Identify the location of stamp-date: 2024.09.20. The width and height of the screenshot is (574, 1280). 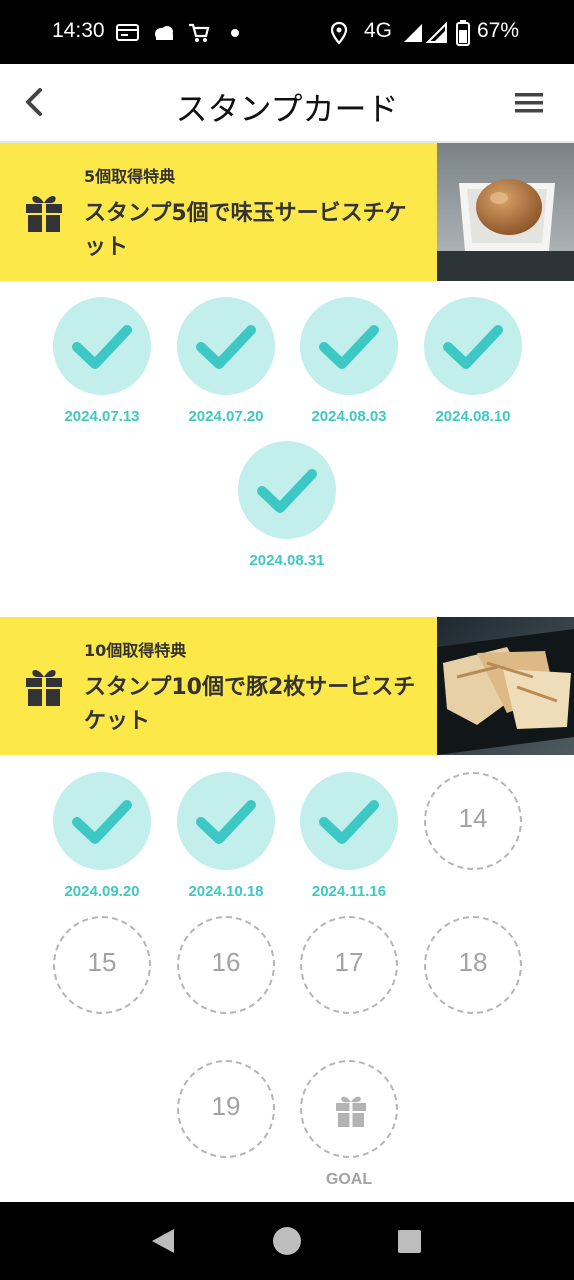
(102, 891).